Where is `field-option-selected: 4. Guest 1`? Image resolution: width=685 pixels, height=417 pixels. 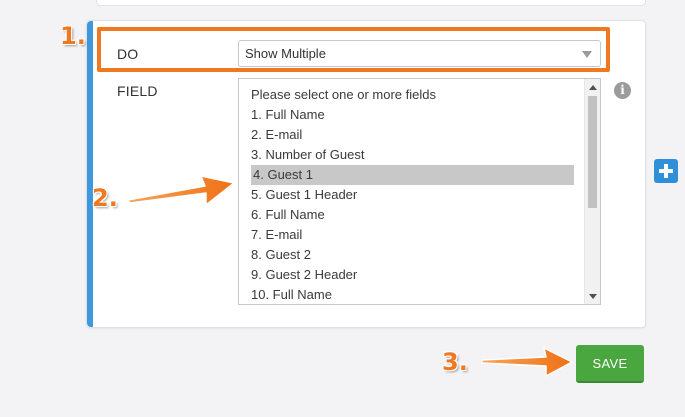 field-option-selected: 4. Guest 1 is located at coordinates (412, 175).